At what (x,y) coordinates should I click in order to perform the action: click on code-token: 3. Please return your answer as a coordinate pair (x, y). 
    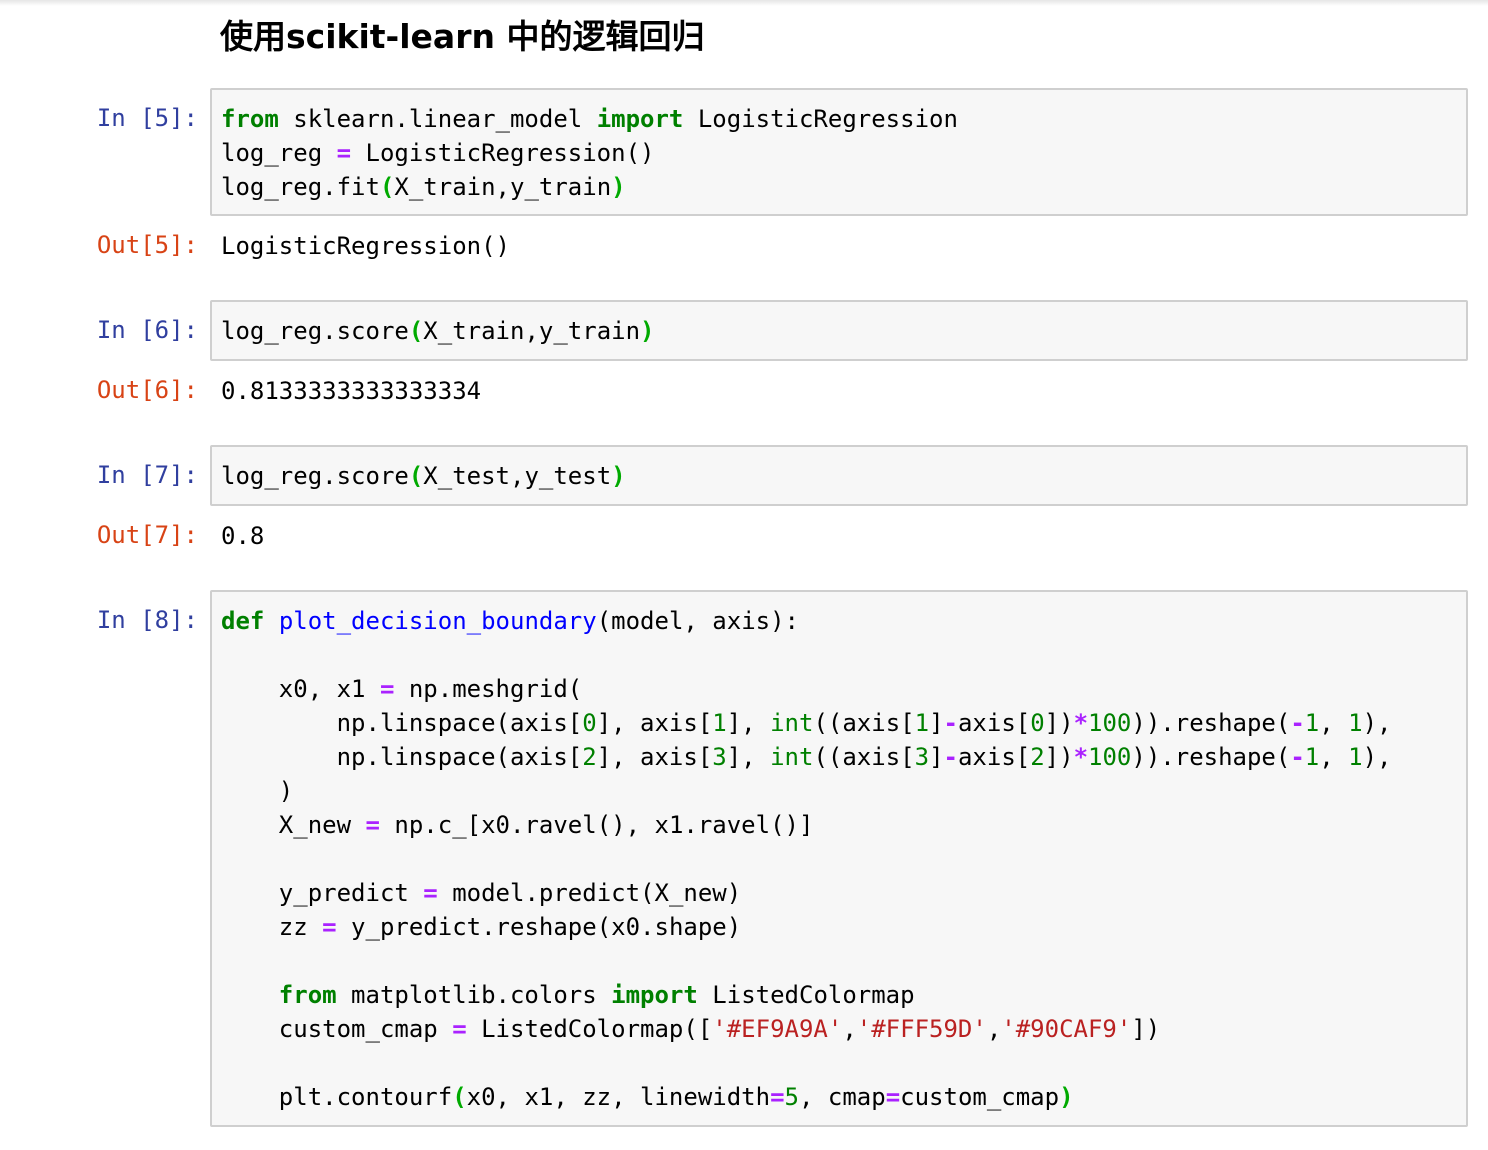
    Looking at the image, I should click on (922, 757).